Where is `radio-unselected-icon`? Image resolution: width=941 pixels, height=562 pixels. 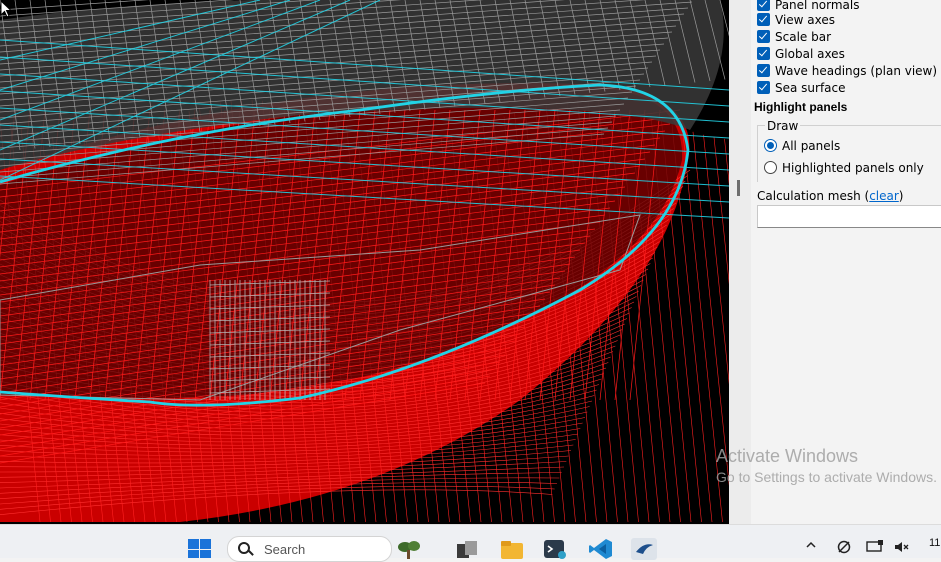 radio-unselected-icon is located at coordinates (770, 167).